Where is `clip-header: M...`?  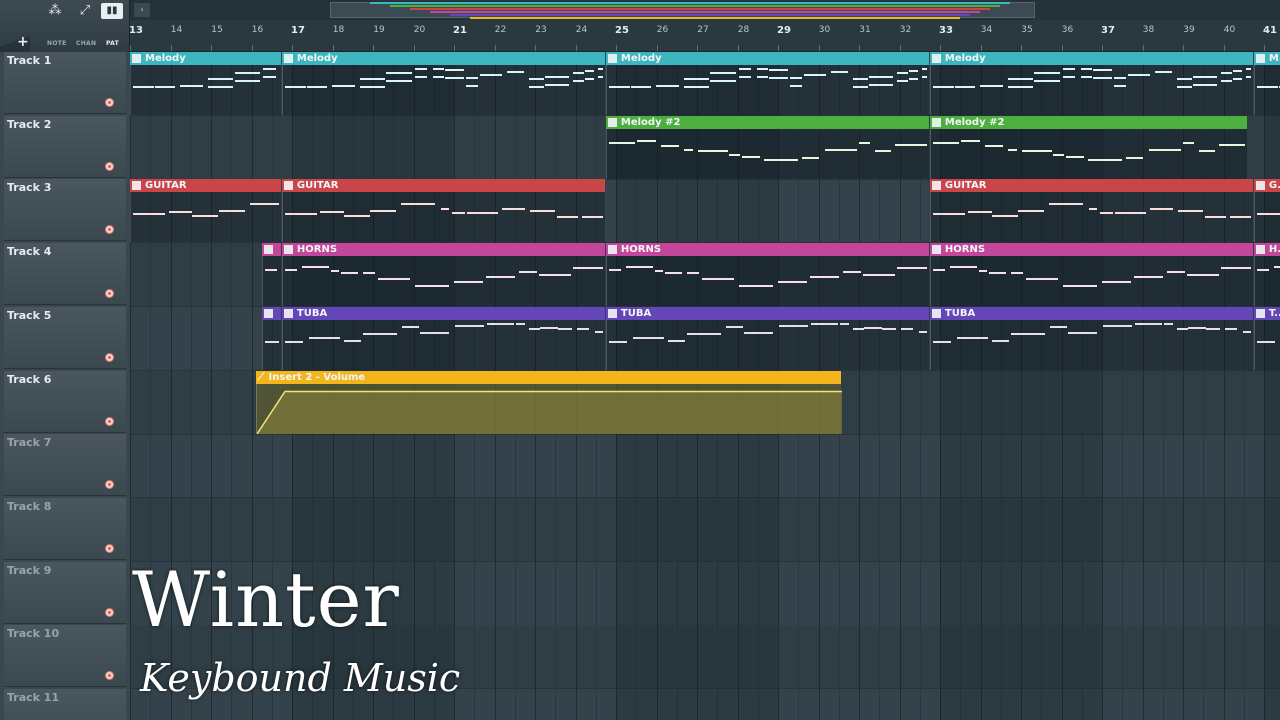
clip-header: M... is located at coordinates (1266, 58).